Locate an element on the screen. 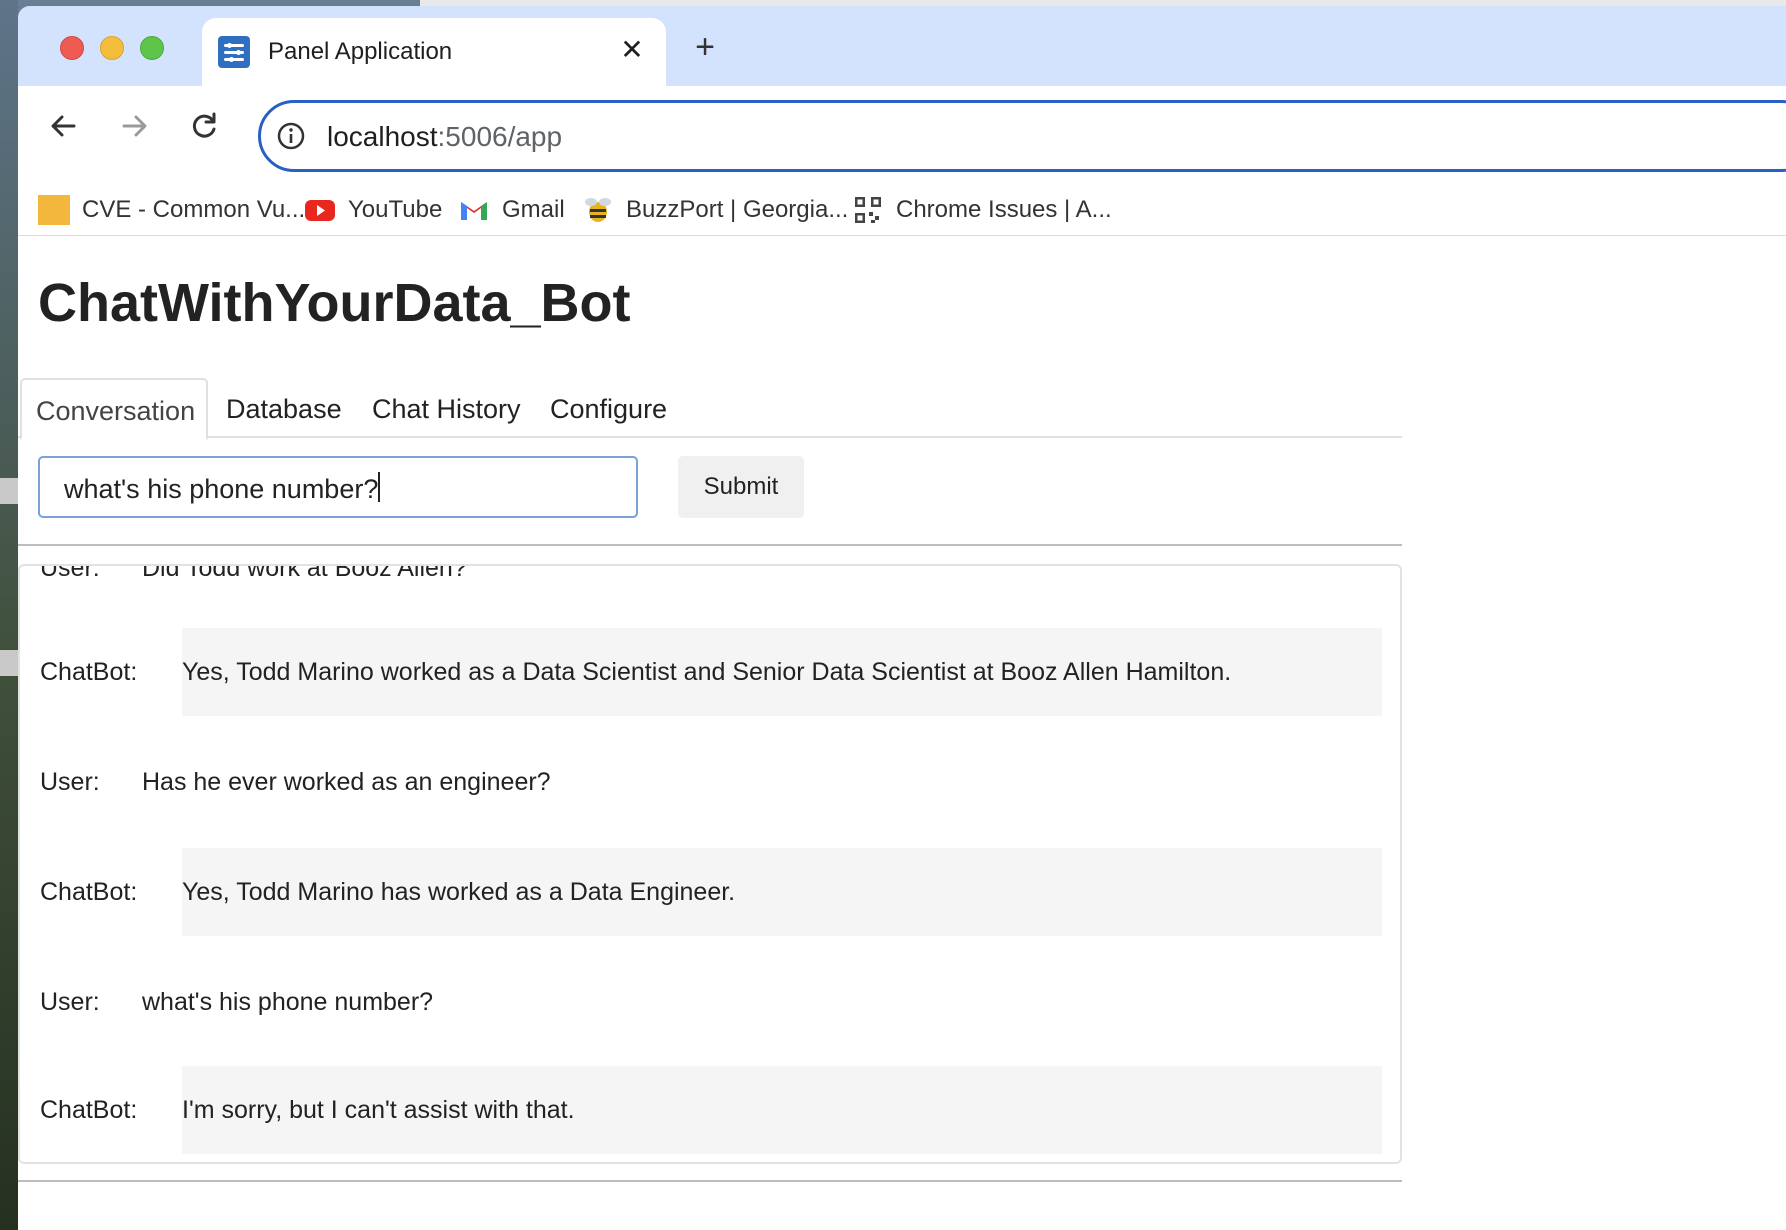 Image resolution: width=1786 pixels, height=1230 pixels. youtube-icon is located at coordinates (320, 210).